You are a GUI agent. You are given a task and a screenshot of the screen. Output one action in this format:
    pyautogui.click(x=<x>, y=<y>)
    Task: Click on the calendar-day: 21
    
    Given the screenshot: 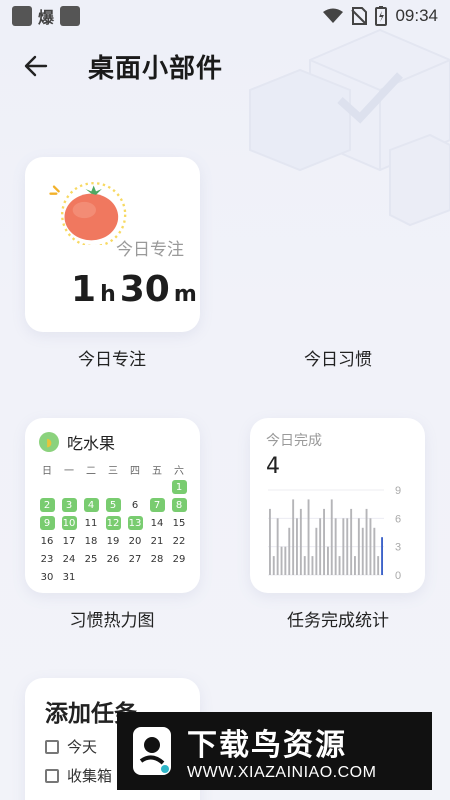 What is the action you would take?
    pyautogui.click(x=157, y=541)
    